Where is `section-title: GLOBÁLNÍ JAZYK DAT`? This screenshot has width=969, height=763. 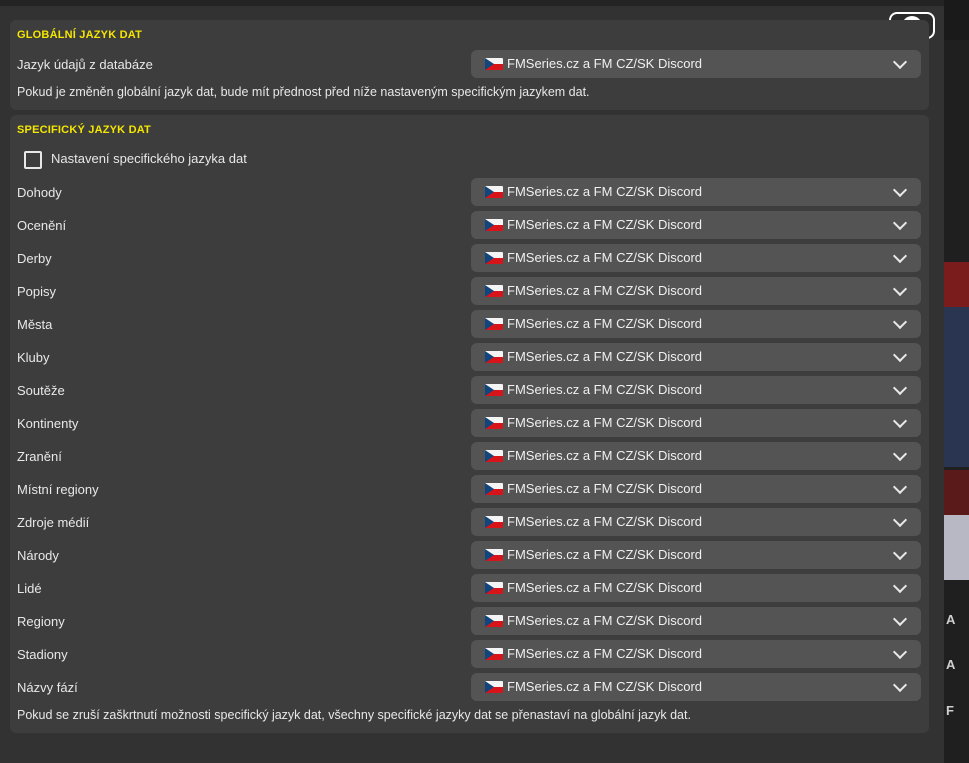 section-title: GLOBÁLNÍ JAZYK DAT is located at coordinates (80, 35).